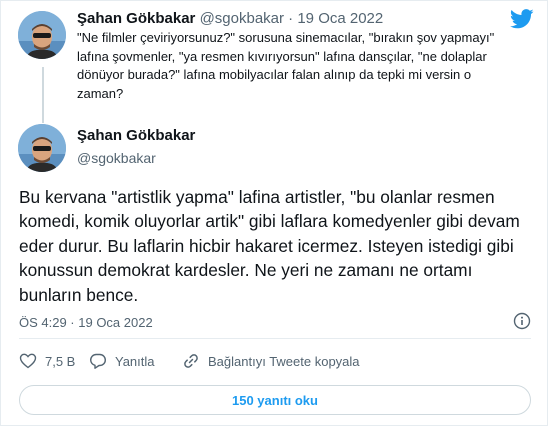  What do you see at coordinates (275, 338) in the screenshot?
I see `divider` at bounding box center [275, 338].